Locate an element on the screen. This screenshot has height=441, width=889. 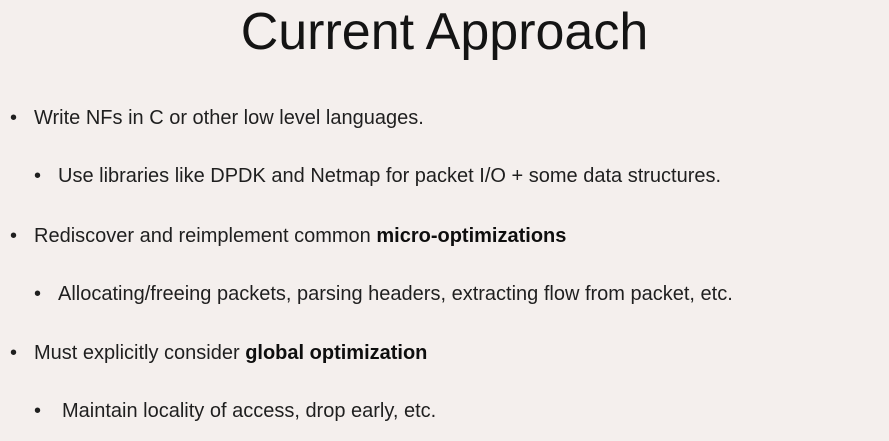
slide-title: Current Approach is located at coordinates (444, 32).